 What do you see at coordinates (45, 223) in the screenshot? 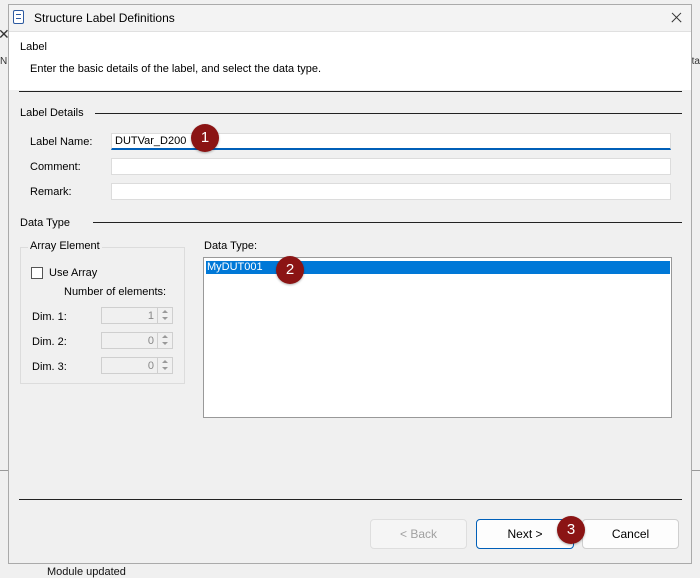
I see `data-type-heading: Data Type` at bounding box center [45, 223].